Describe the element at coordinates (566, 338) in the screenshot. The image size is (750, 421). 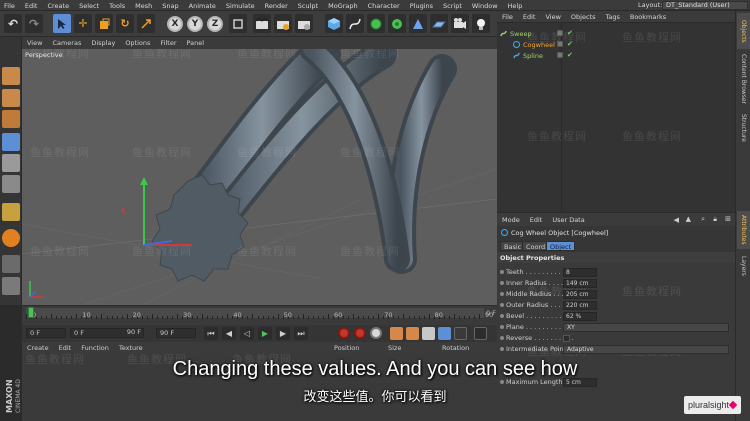
I see `property-checkbox` at that location.